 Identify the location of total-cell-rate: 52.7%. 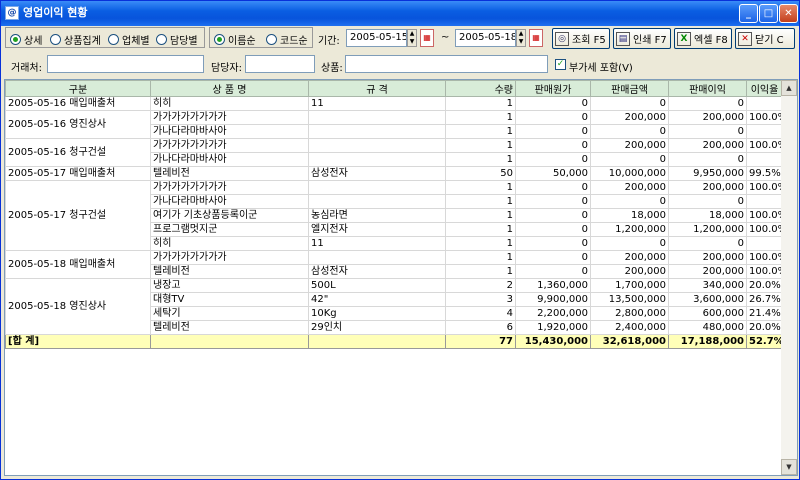
(764, 341).